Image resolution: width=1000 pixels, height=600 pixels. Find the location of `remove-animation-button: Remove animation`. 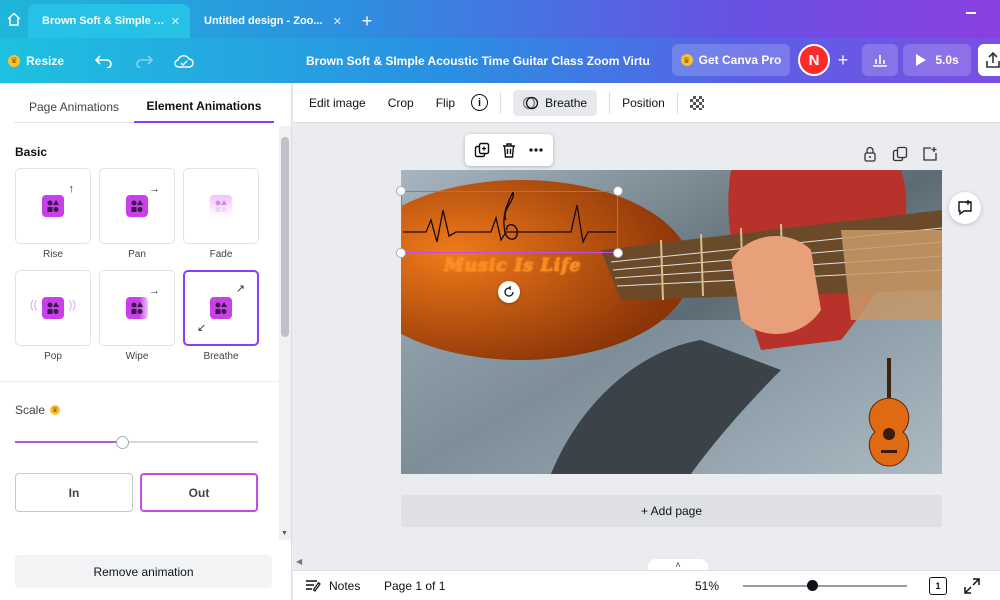

remove-animation-button: Remove animation is located at coordinates (143, 571).